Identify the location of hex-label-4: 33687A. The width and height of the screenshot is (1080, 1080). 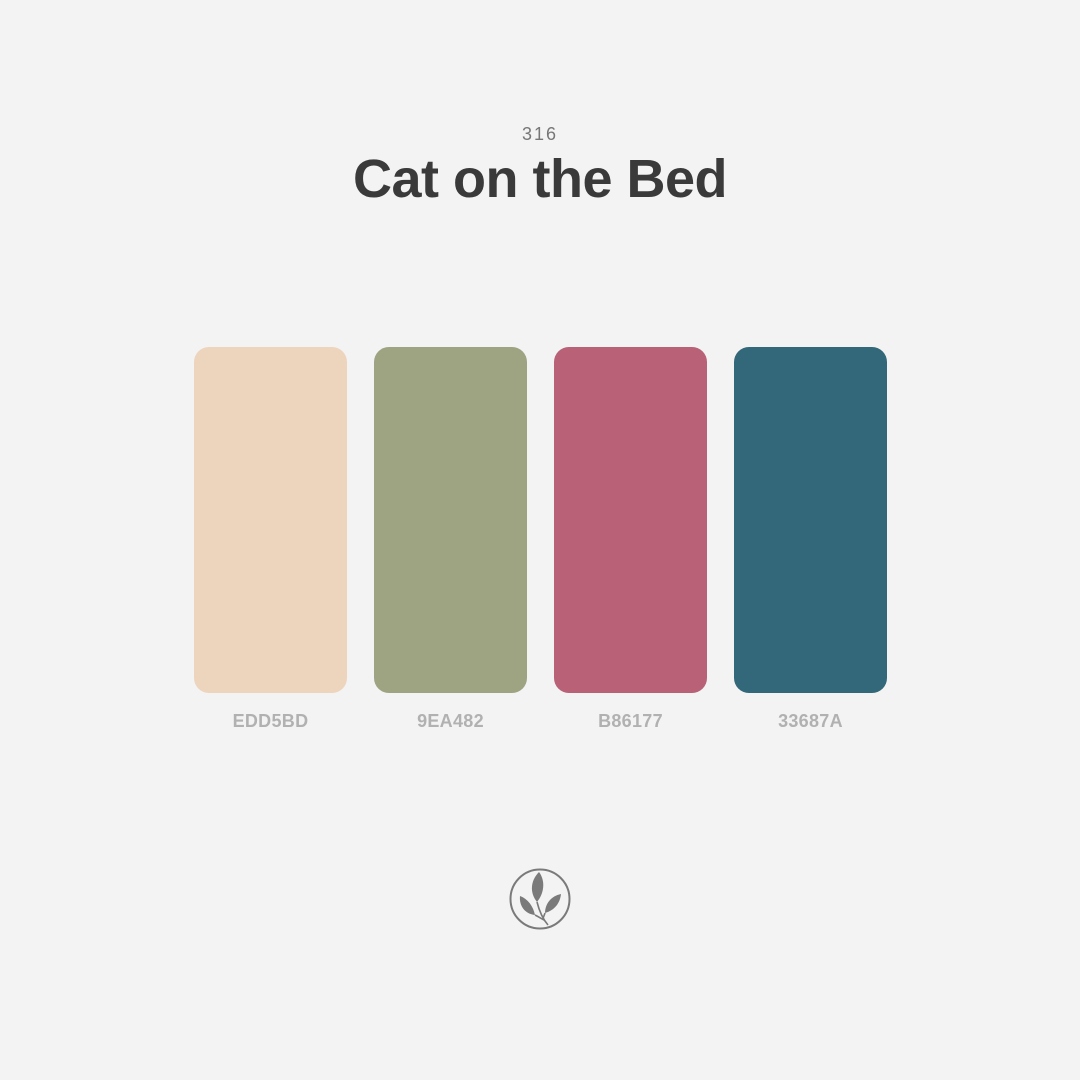
(810, 721).